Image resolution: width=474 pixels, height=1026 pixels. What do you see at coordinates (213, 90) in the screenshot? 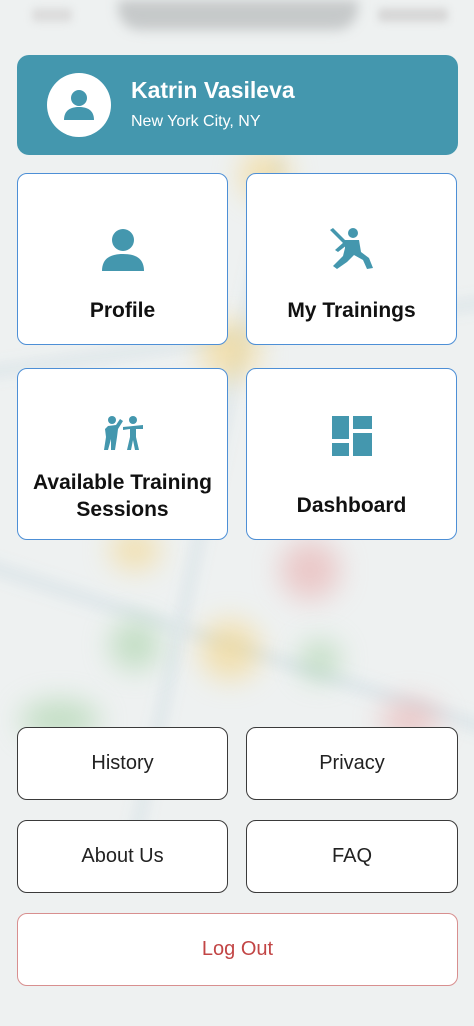
I see `user-name: Katrin Vasileva` at bounding box center [213, 90].